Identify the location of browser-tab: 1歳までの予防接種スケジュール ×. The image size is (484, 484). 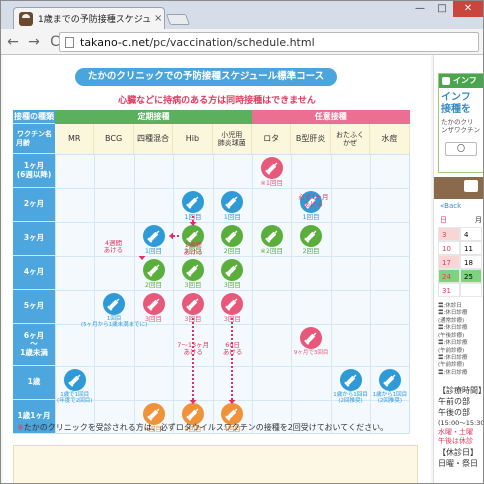
(89, 18).